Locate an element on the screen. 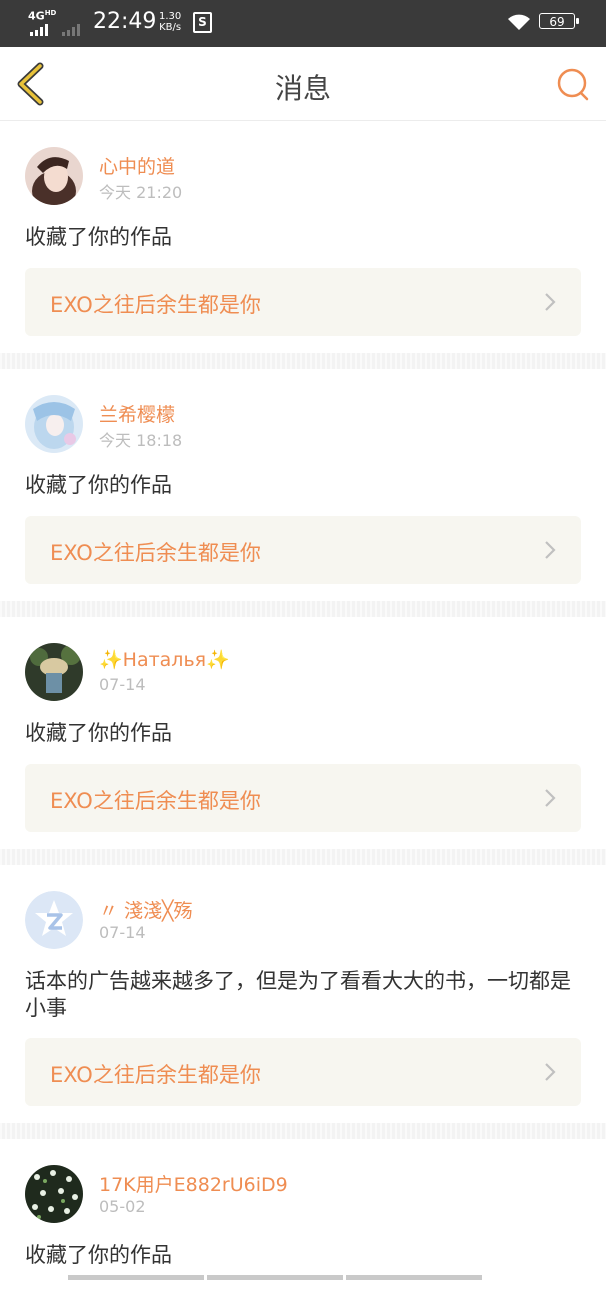 This screenshot has height=1299, width=606. message-text: 话本的广告越来越多了，但是为了看看大大的书，一切都是小事 is located at coordinates (298, 994).